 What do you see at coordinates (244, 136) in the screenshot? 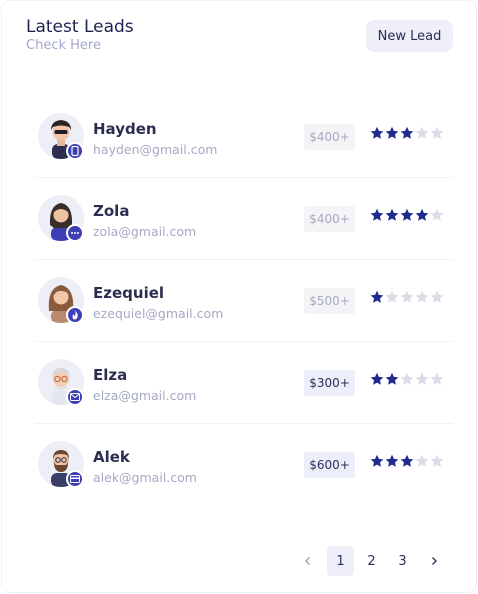
I see `lead-row: Hayden hayden@gmail.com $400+` at bounding box center [244, 136].